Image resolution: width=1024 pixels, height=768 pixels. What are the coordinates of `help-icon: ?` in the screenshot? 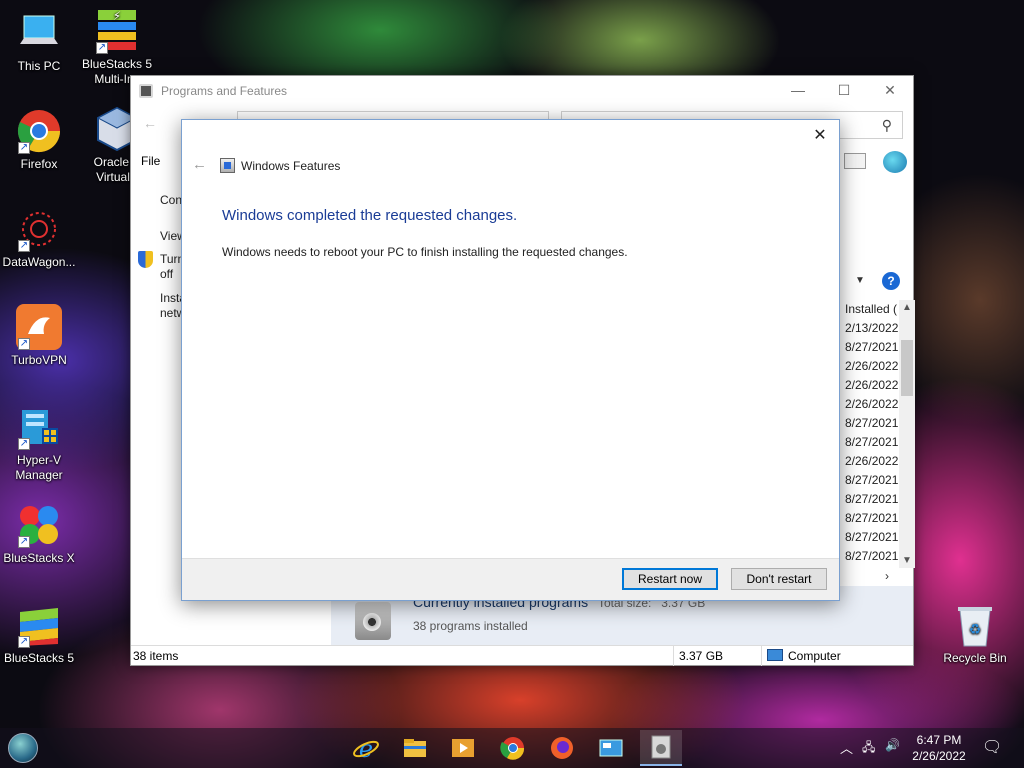 It's located at (891, 281).